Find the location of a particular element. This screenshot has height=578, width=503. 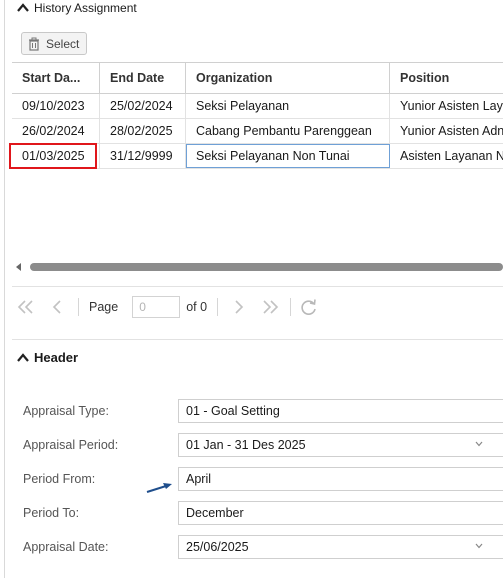

appraisal-period-label: Appraisal Period: is located at coordinates (71, 445).